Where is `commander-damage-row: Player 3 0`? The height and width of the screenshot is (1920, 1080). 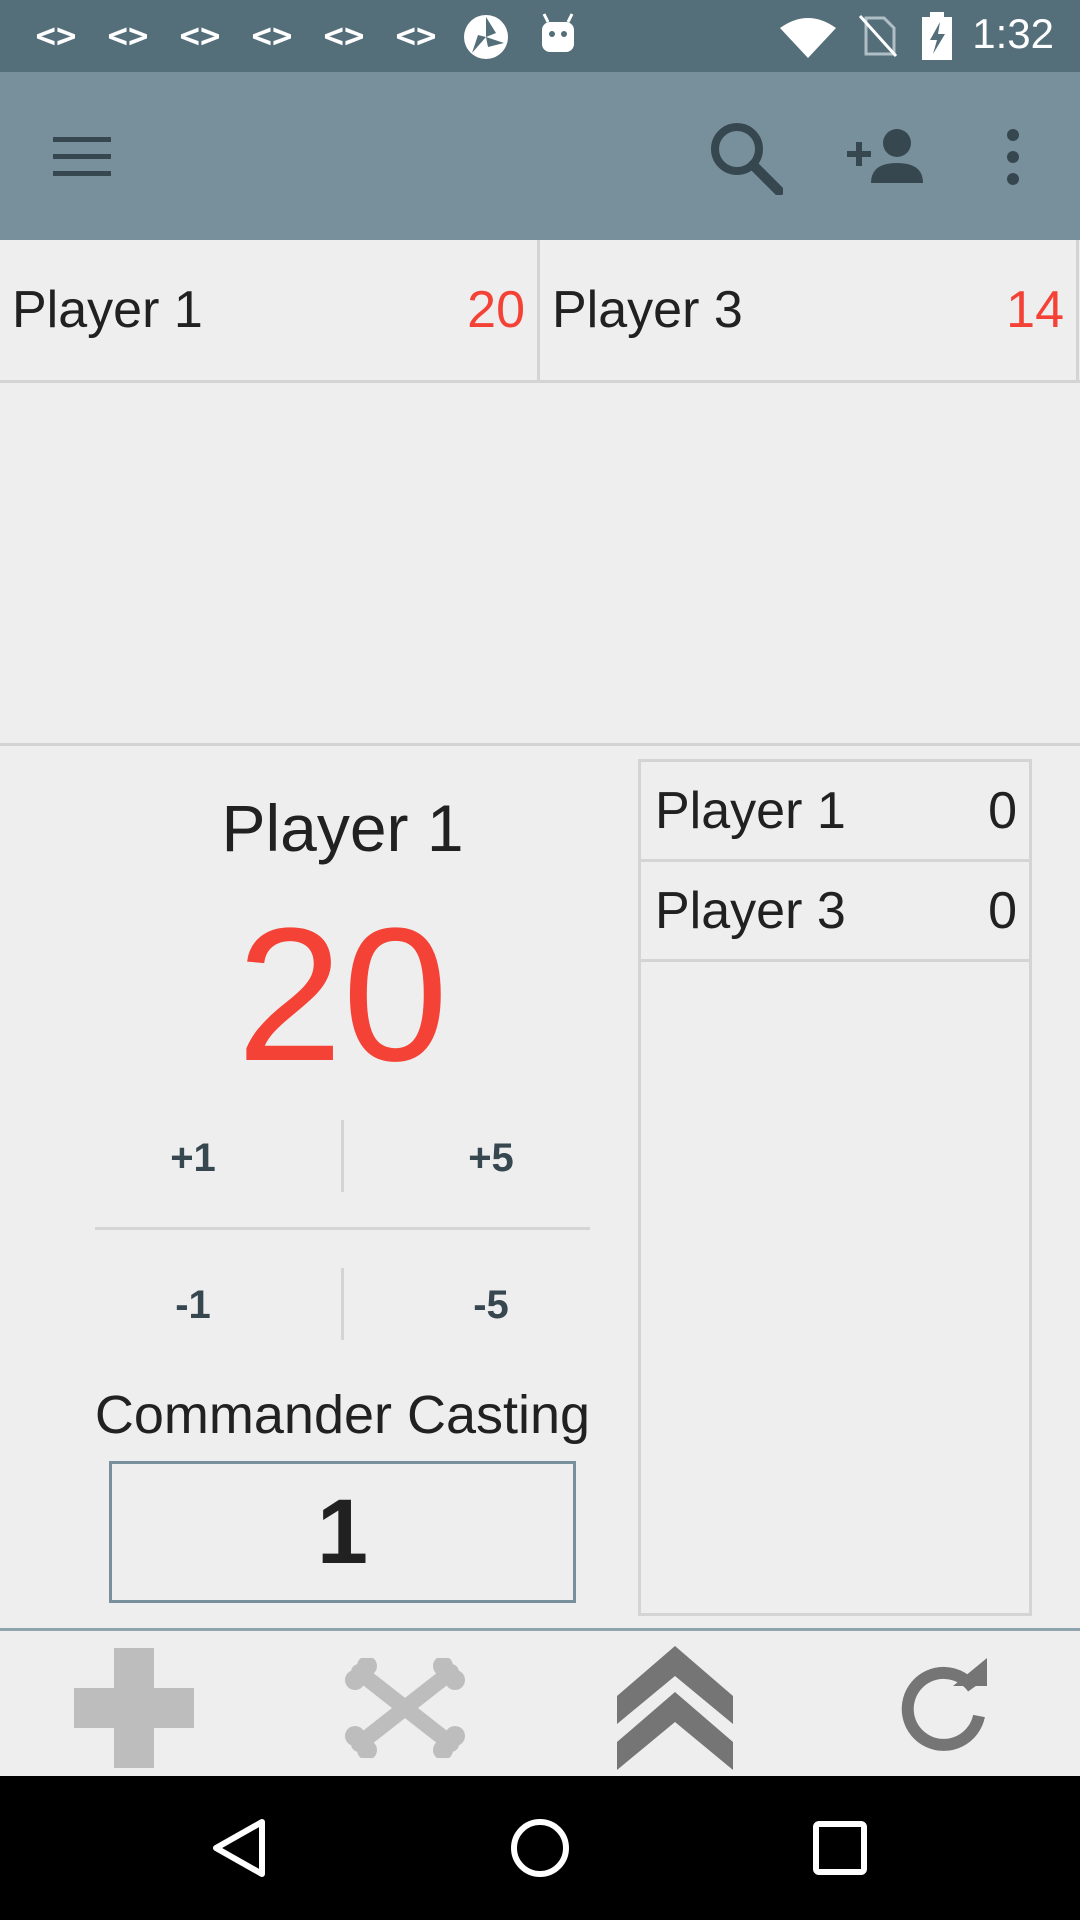 commander-damage-row: Player 3 0 is located at coordinates (835, 912).